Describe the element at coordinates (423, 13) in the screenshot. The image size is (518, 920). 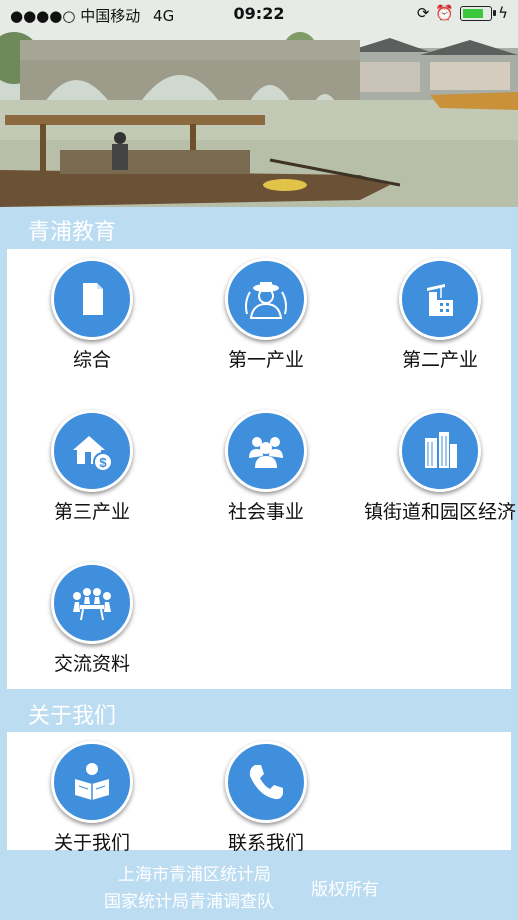
I see `rotation-lock-icon: ⟳` at that location.